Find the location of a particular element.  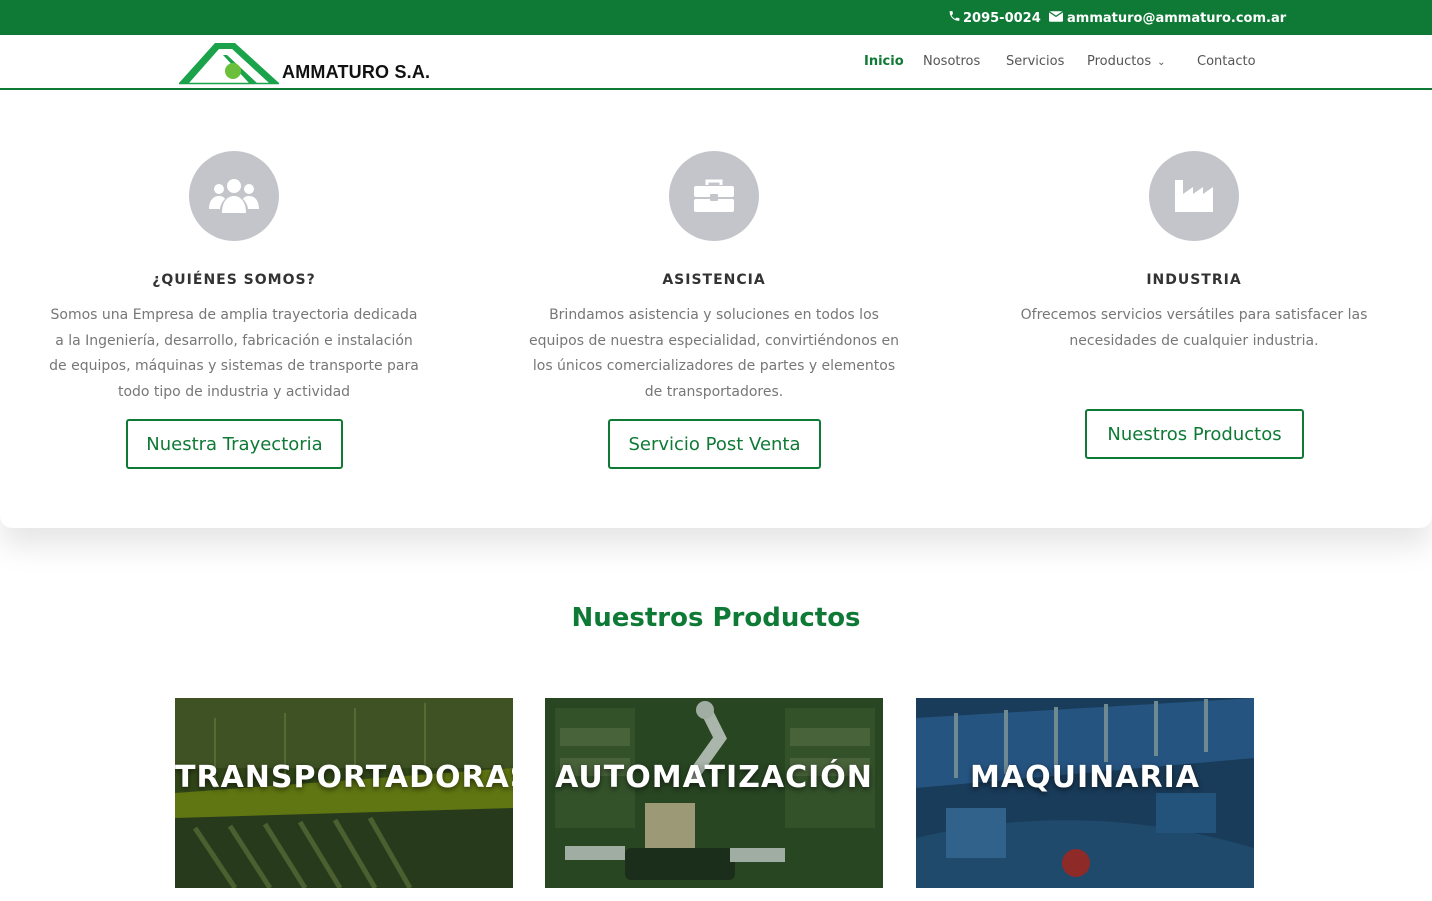

product-card-automatizacion: AUTOMATIZACIÓN is located at coordinates (714, 793).